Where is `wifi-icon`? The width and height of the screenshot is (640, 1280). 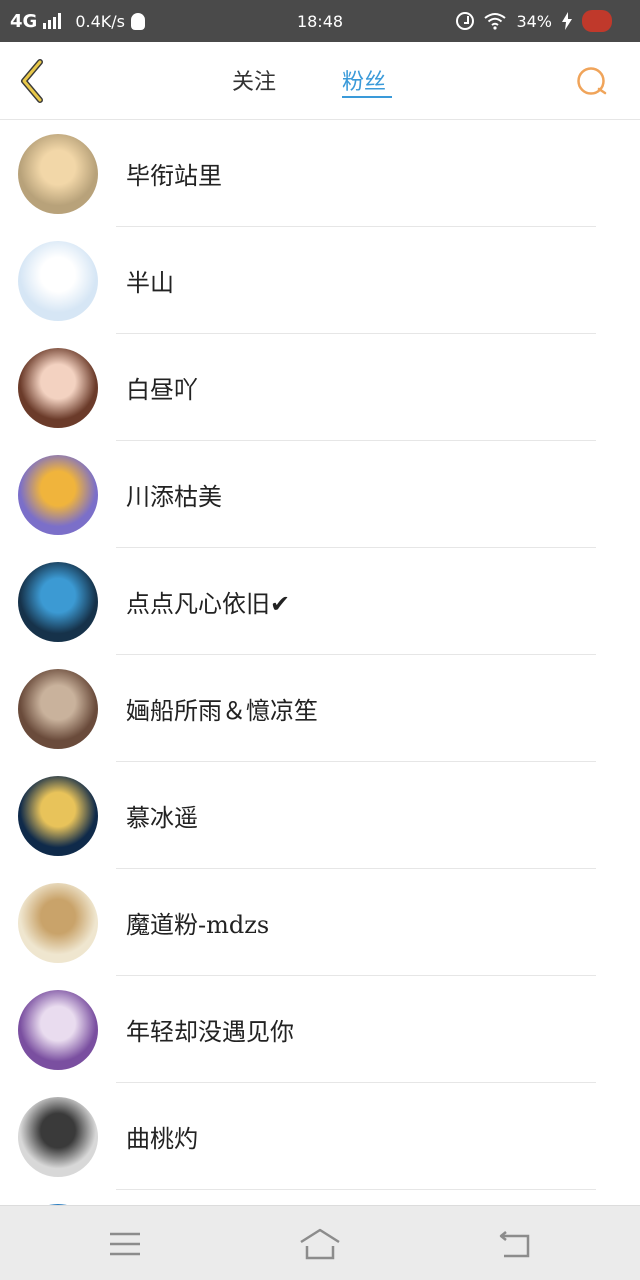 wifi-icon is located at coordinates (495, 21).